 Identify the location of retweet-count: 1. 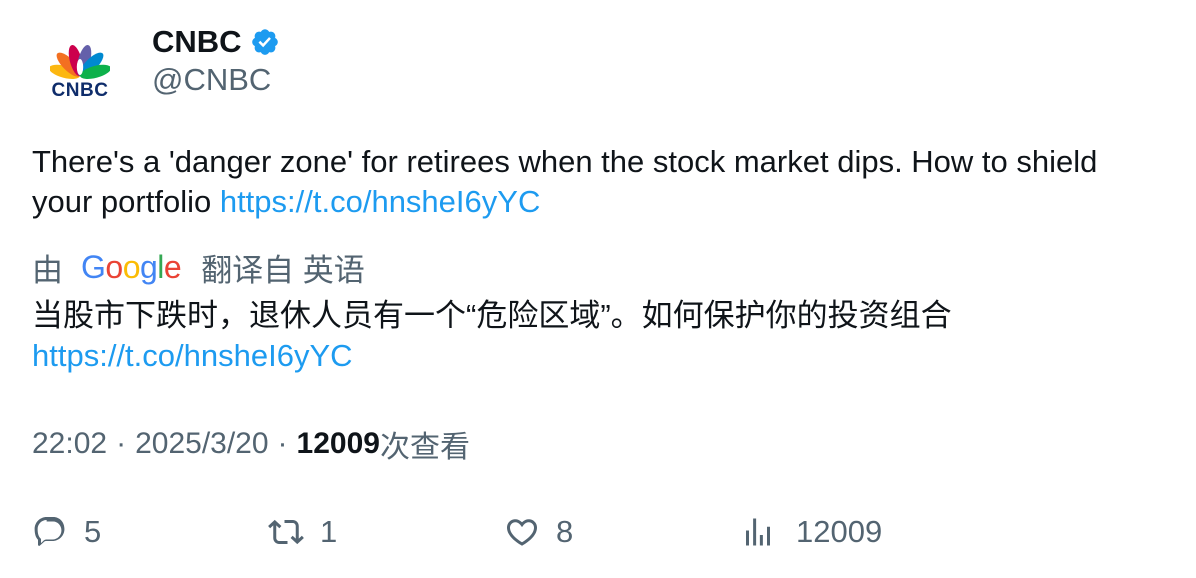
(329, 531).